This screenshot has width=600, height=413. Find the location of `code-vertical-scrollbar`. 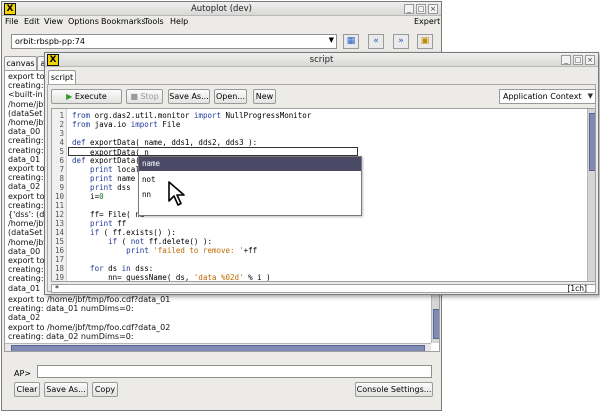

code-vertical-scrollbar is located at coordinates (591, 195).